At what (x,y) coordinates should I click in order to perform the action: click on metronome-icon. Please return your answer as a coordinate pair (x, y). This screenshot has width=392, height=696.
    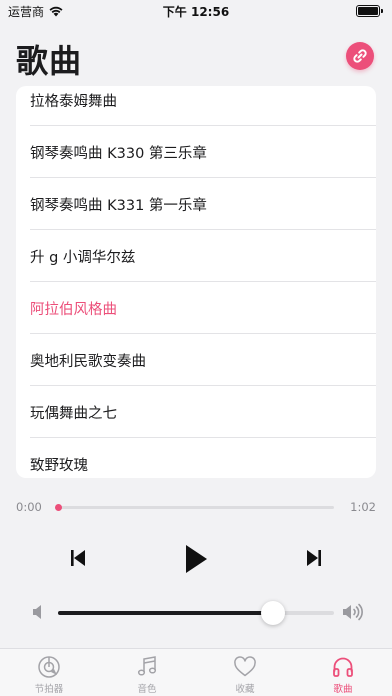
    Looking at the image, I should click on (49, 667).